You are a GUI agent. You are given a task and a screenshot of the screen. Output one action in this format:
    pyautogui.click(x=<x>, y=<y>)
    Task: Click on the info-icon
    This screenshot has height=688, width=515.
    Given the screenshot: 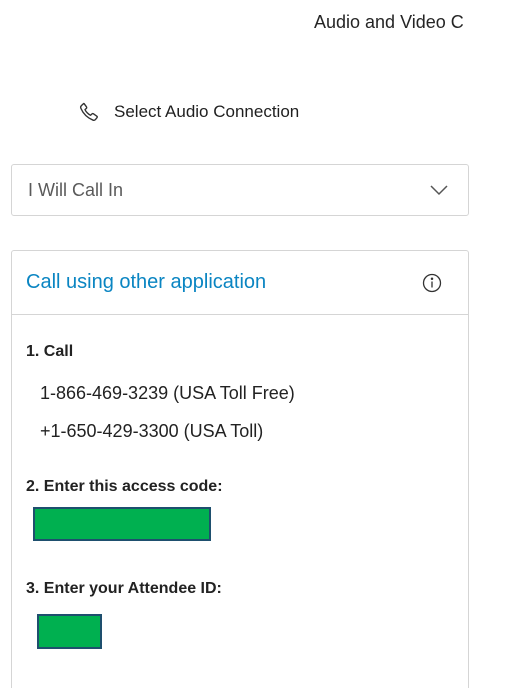 What is the action you would take?
    pyautogui.click(x=432, y=283)
    